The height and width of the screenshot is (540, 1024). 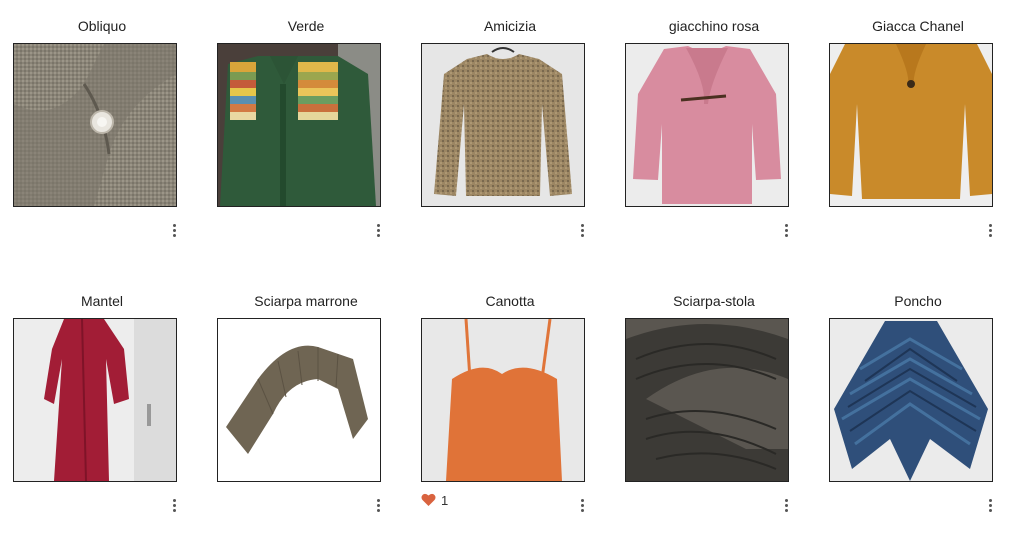 I want to click on grid-item-canotta: Canotta 1, so click(x=510, y=395).